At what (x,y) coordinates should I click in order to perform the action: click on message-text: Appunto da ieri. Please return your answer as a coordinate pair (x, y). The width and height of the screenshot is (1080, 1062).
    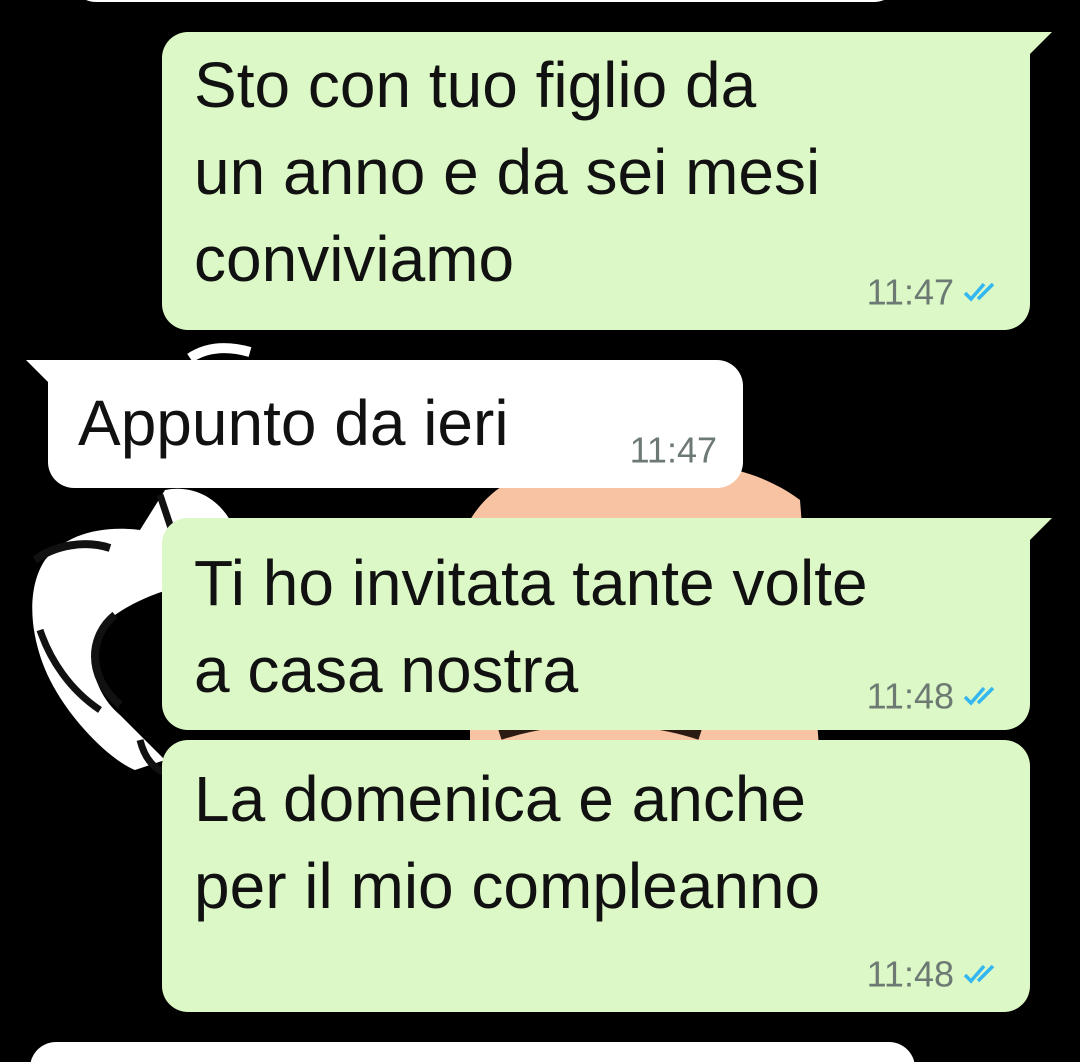
    Looking at the image, I should click on (293, 423).